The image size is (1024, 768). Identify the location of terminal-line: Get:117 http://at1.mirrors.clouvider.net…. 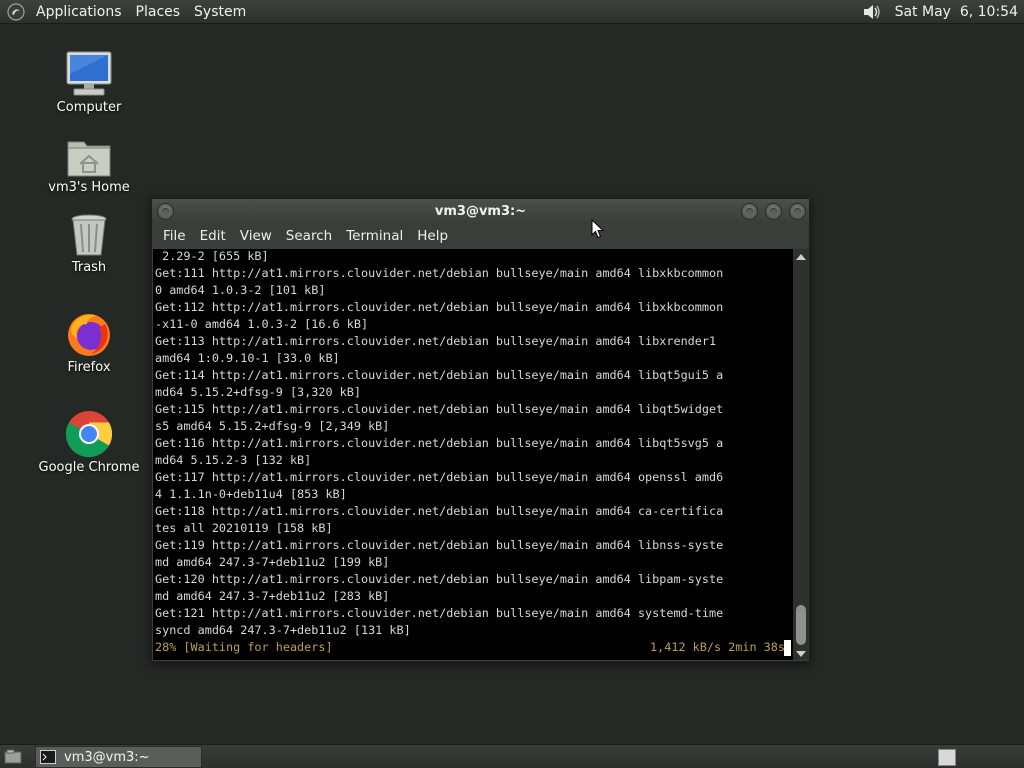
(439, 477).